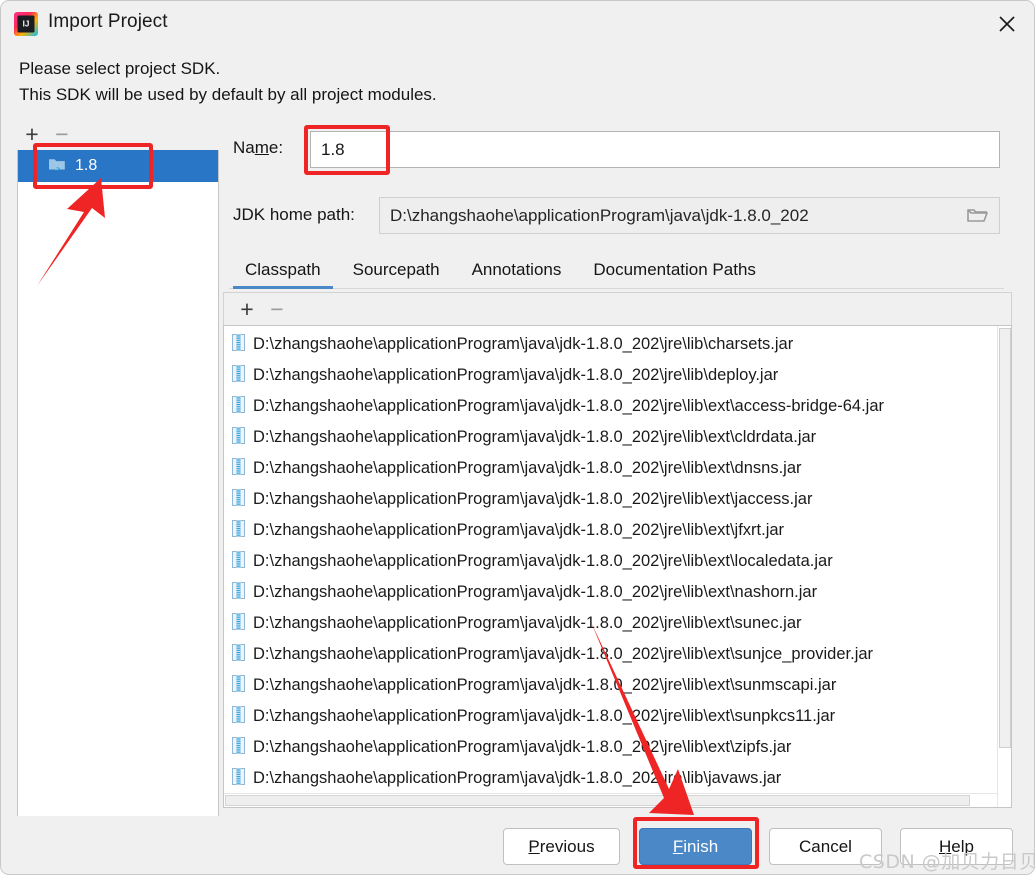 The width and height of the screenshot is (1035, 875). Describe the element at coordinates (247, 309) in the screenshot. I see `add-classpath-button: +` at that location.